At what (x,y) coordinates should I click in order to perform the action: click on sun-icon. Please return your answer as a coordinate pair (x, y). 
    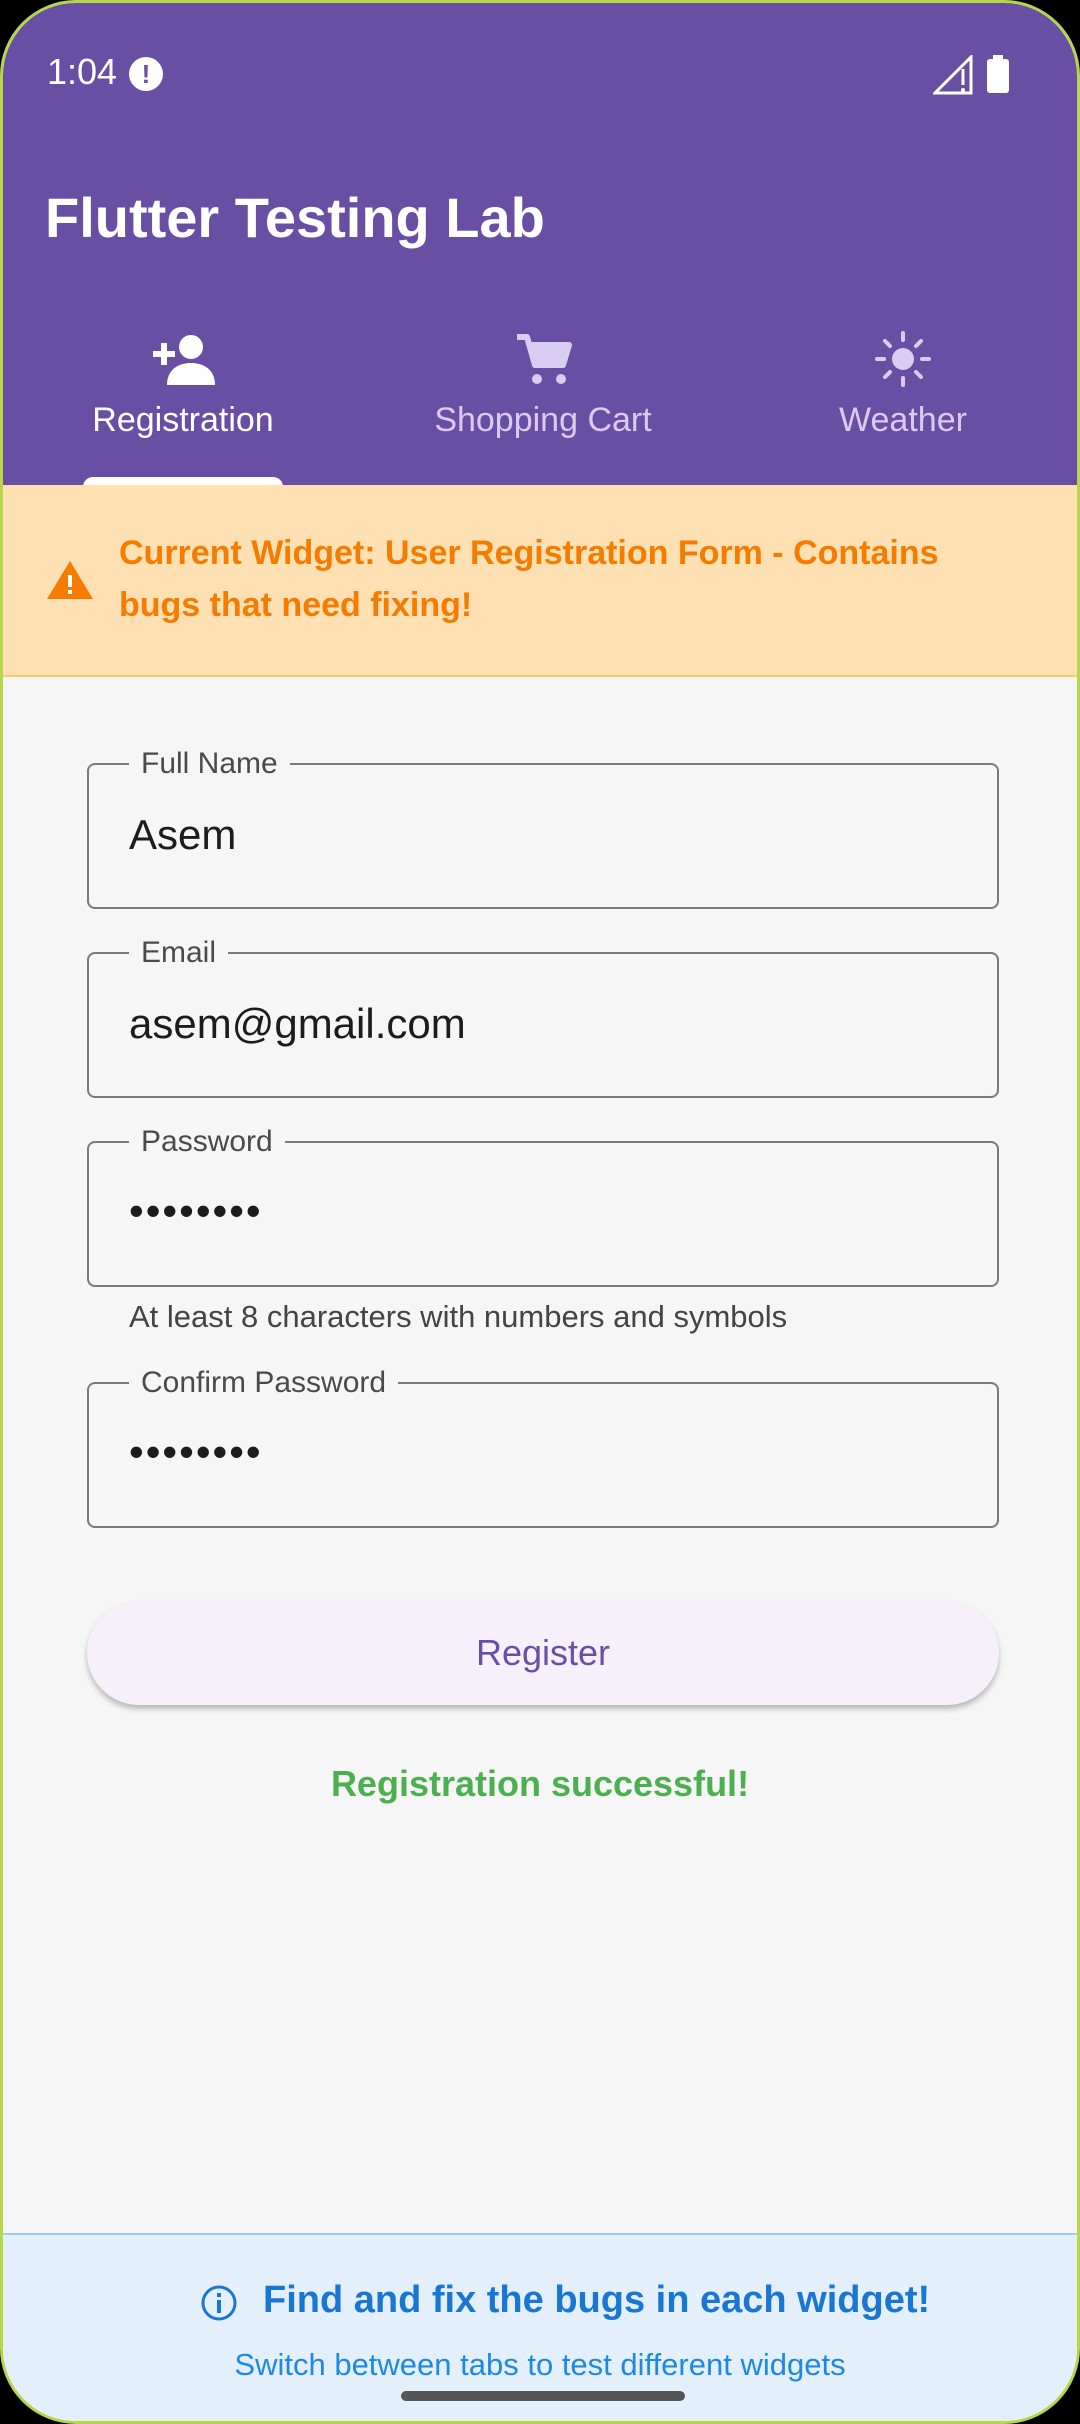
    Looking at the image, I should click on (903, 359).